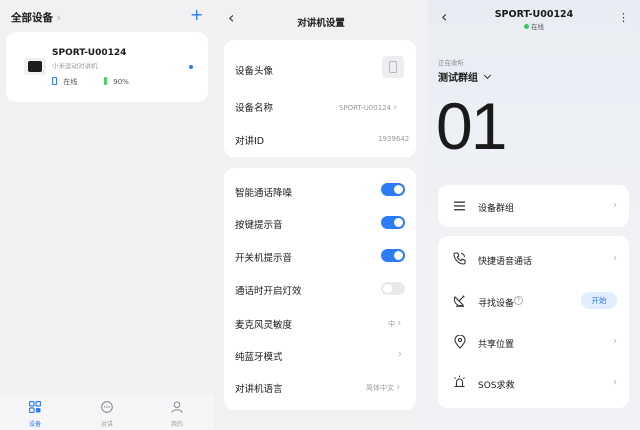 This screenshot has height=430, width=640. What do you see at coordinates (393, 222) in the screenshot?
I see `key-tone-toggle` at bounding box center [393, 222].